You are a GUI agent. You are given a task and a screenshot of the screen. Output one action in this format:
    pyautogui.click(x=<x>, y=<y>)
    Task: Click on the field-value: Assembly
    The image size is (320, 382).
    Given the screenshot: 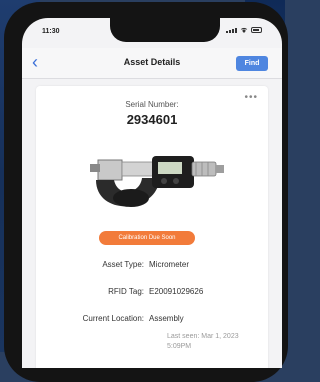 What is the action you would take?
    pyautogui.click(x=166, y=318)
    